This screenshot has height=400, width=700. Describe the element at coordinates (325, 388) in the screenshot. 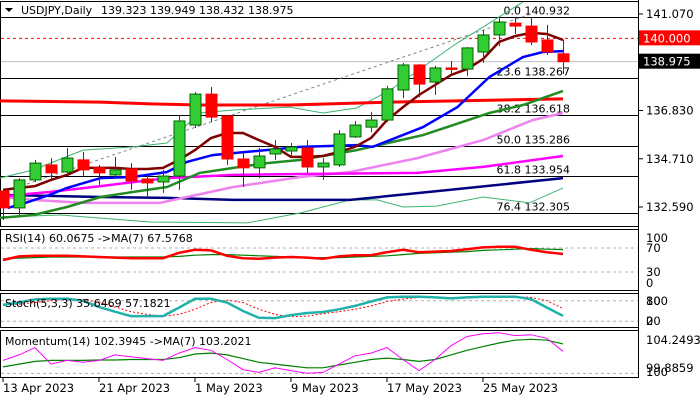

I see `date-tick-label: 9 May 2023` at that location.